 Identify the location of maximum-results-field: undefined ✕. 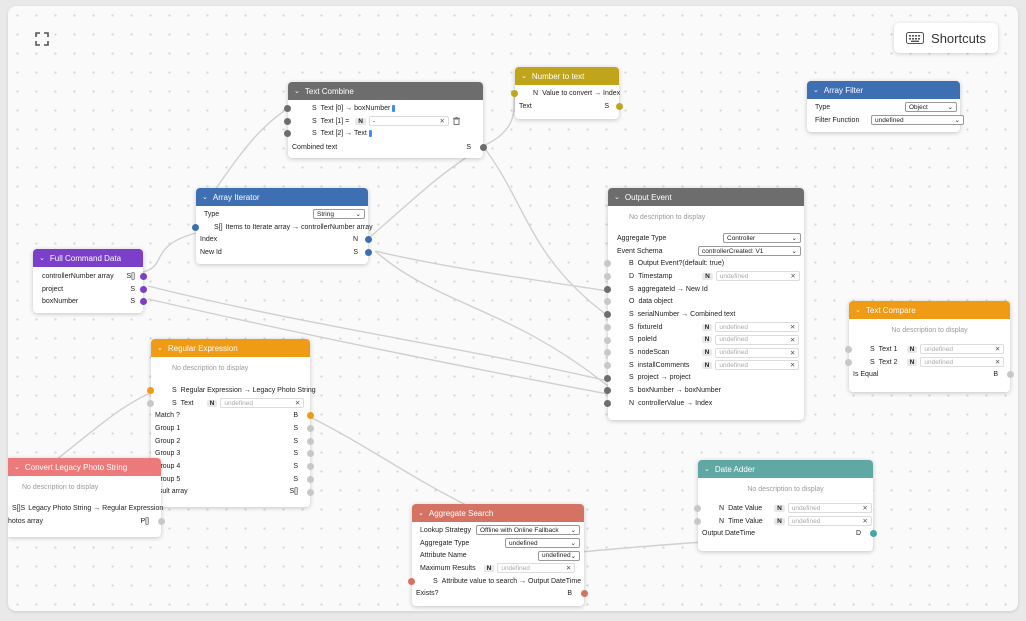
(536, 568).